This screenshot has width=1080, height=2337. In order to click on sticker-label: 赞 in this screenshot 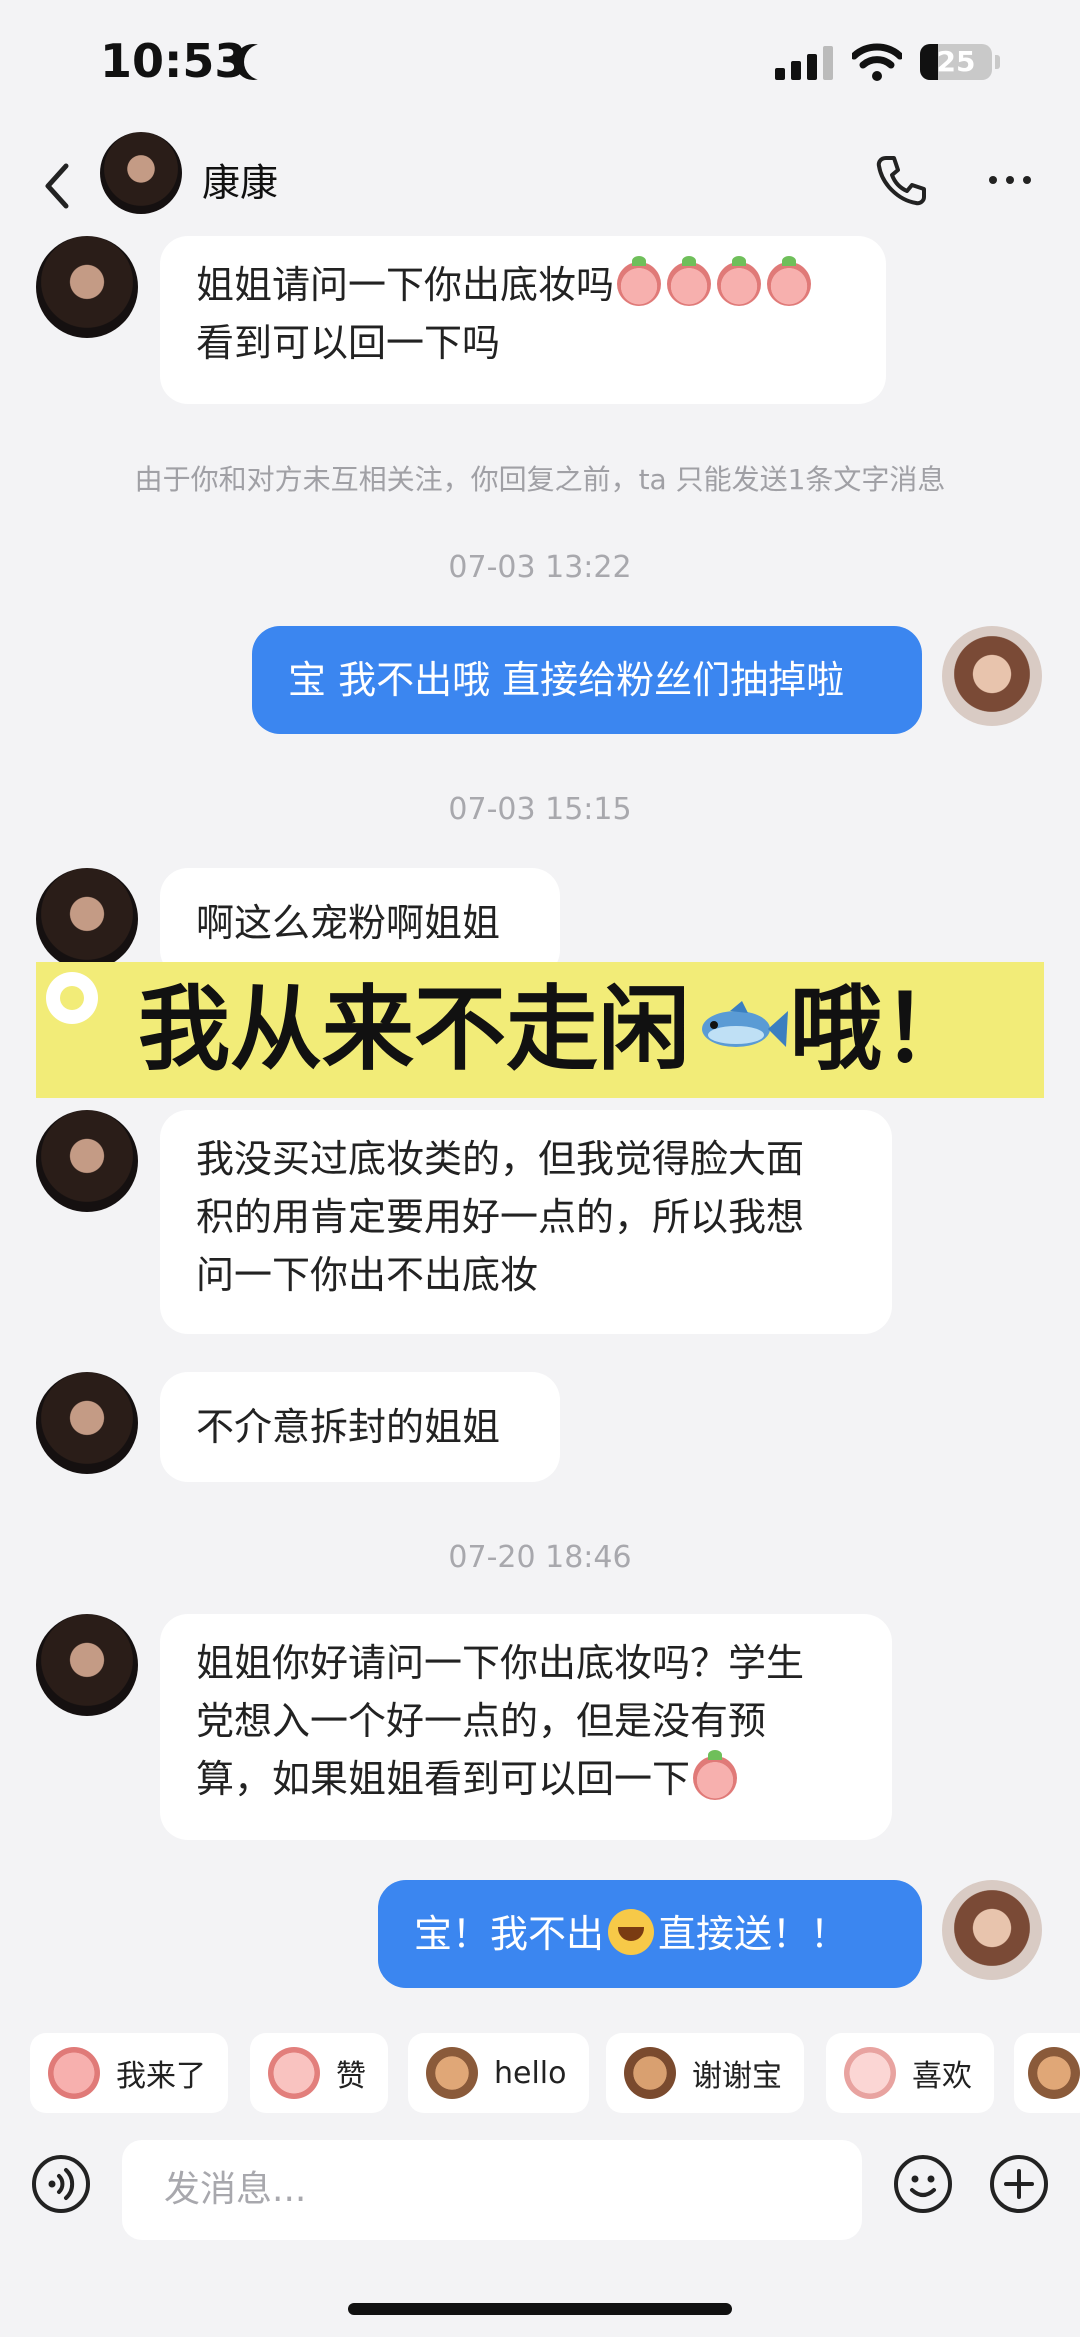, I will do `click(351, 2076)`.